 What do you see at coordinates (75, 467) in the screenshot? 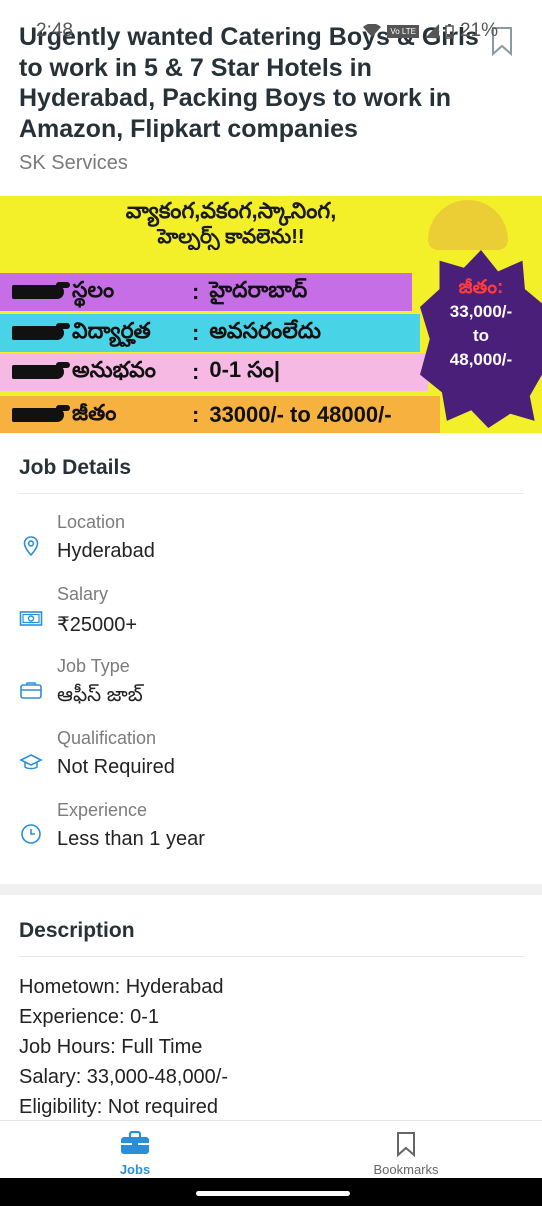
I see `job-details-heading: Job Details` at bounding box center [75, 467].